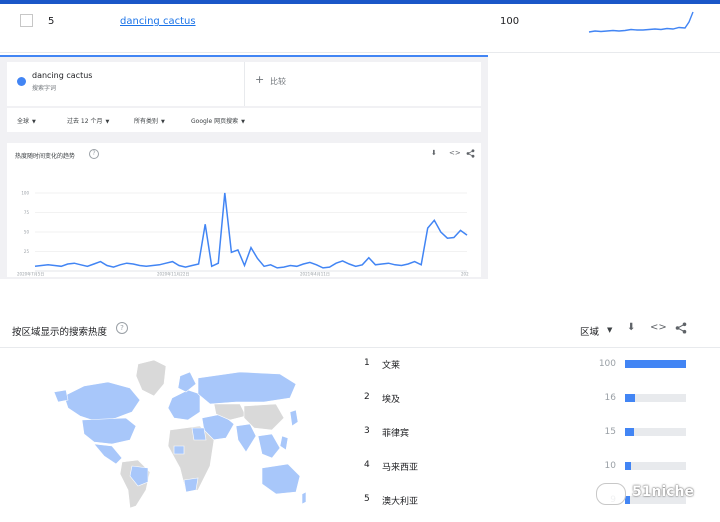  I want to click on search-type-filter: Google 网页搜索 ▼, so click(218, 120).